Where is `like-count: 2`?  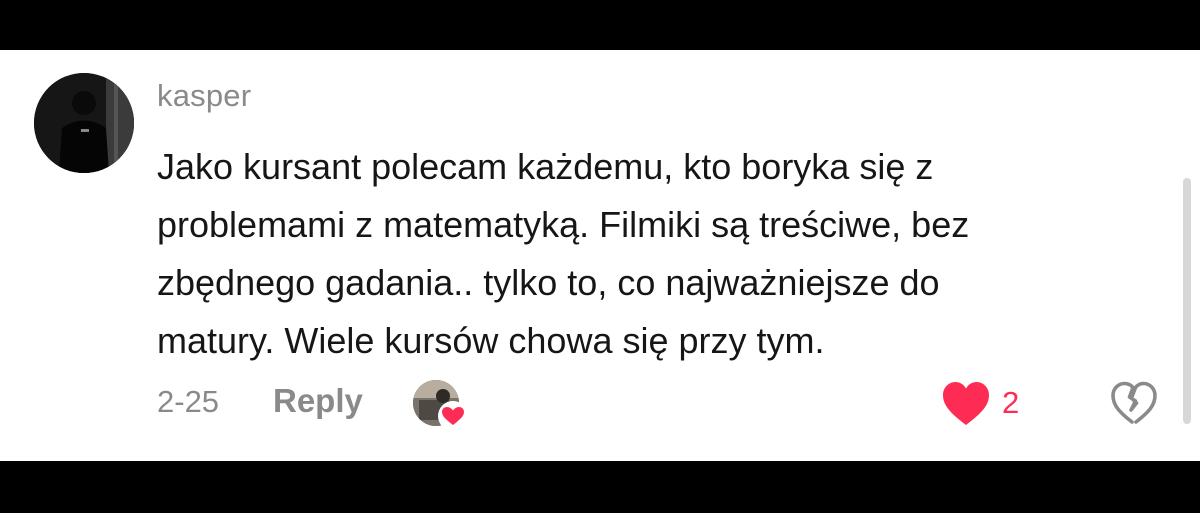
like-count: 2 is located at coordinates (1011, 402).